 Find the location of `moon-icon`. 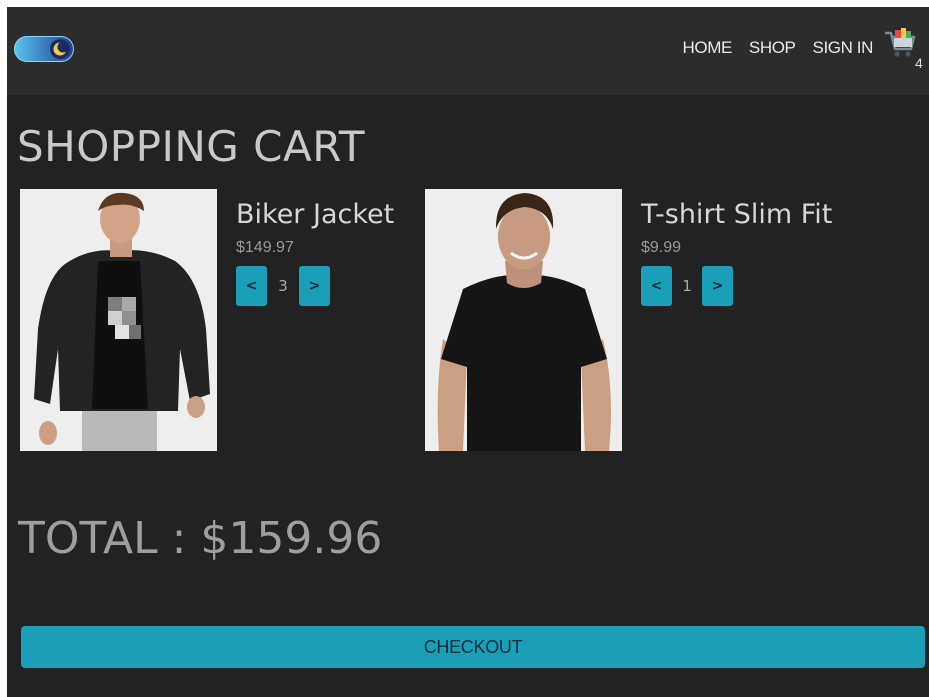

moon-icon is located at coordinates (60, 49).